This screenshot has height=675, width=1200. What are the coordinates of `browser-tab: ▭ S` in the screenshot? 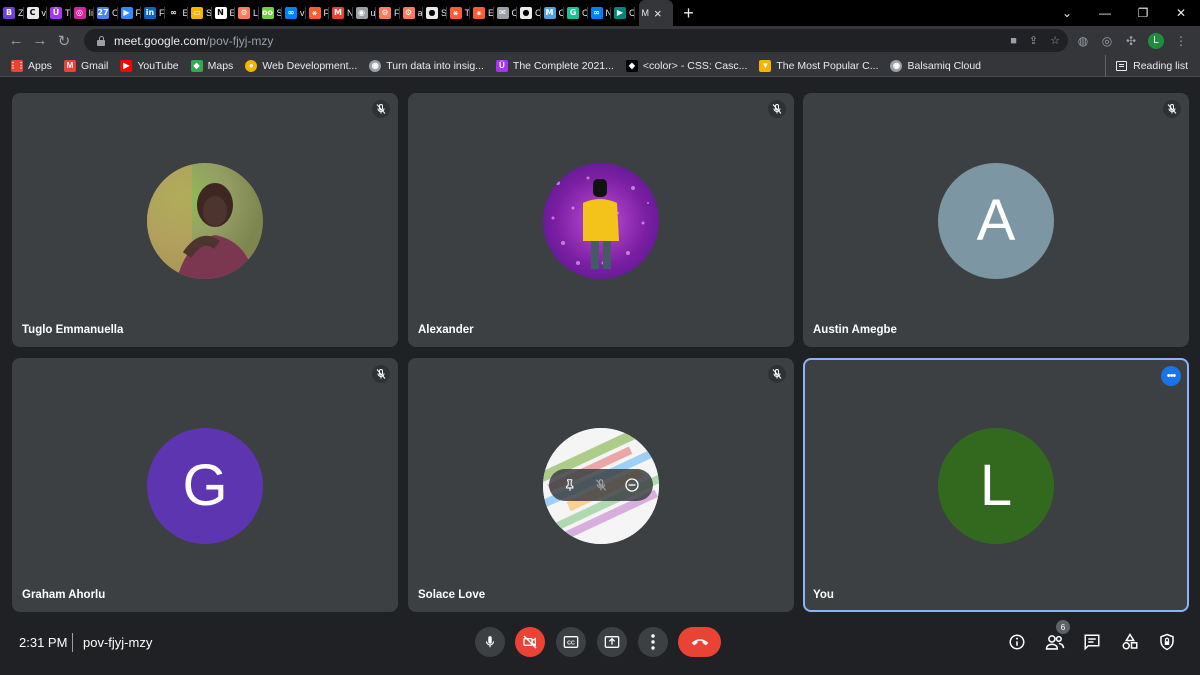 It's located at (200, 13).